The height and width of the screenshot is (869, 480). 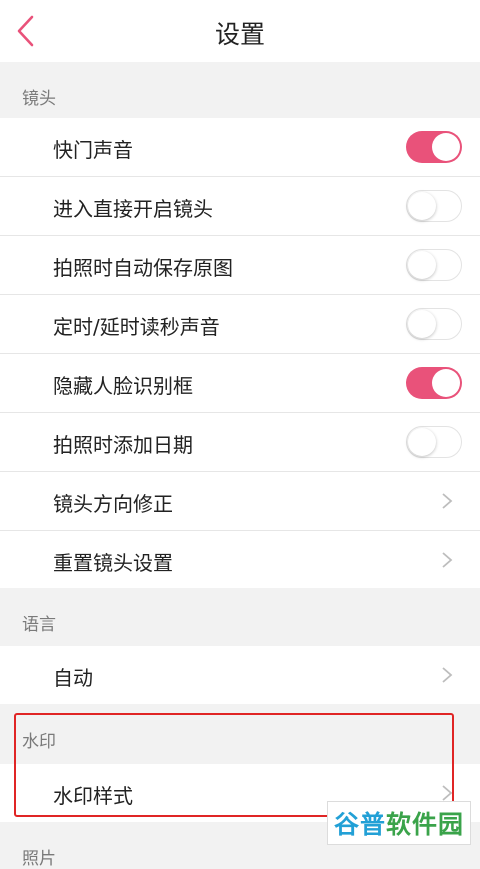 I want to click on shutter-sound-toggle, so click(x=434, y=147).